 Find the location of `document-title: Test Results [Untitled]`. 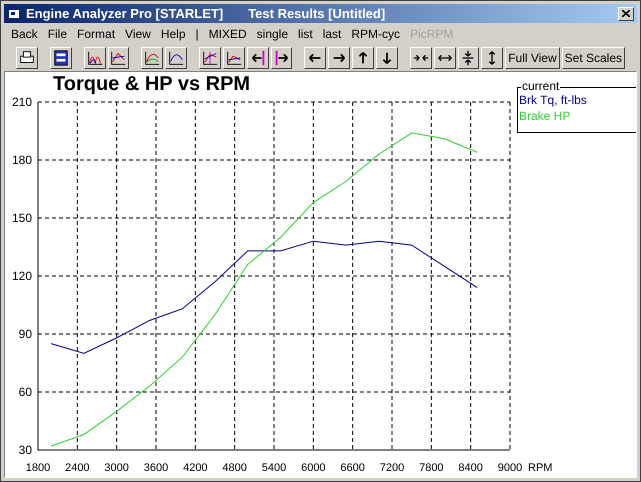

document-title: Test Results [Untitled] is located at coordinates (317, 13).